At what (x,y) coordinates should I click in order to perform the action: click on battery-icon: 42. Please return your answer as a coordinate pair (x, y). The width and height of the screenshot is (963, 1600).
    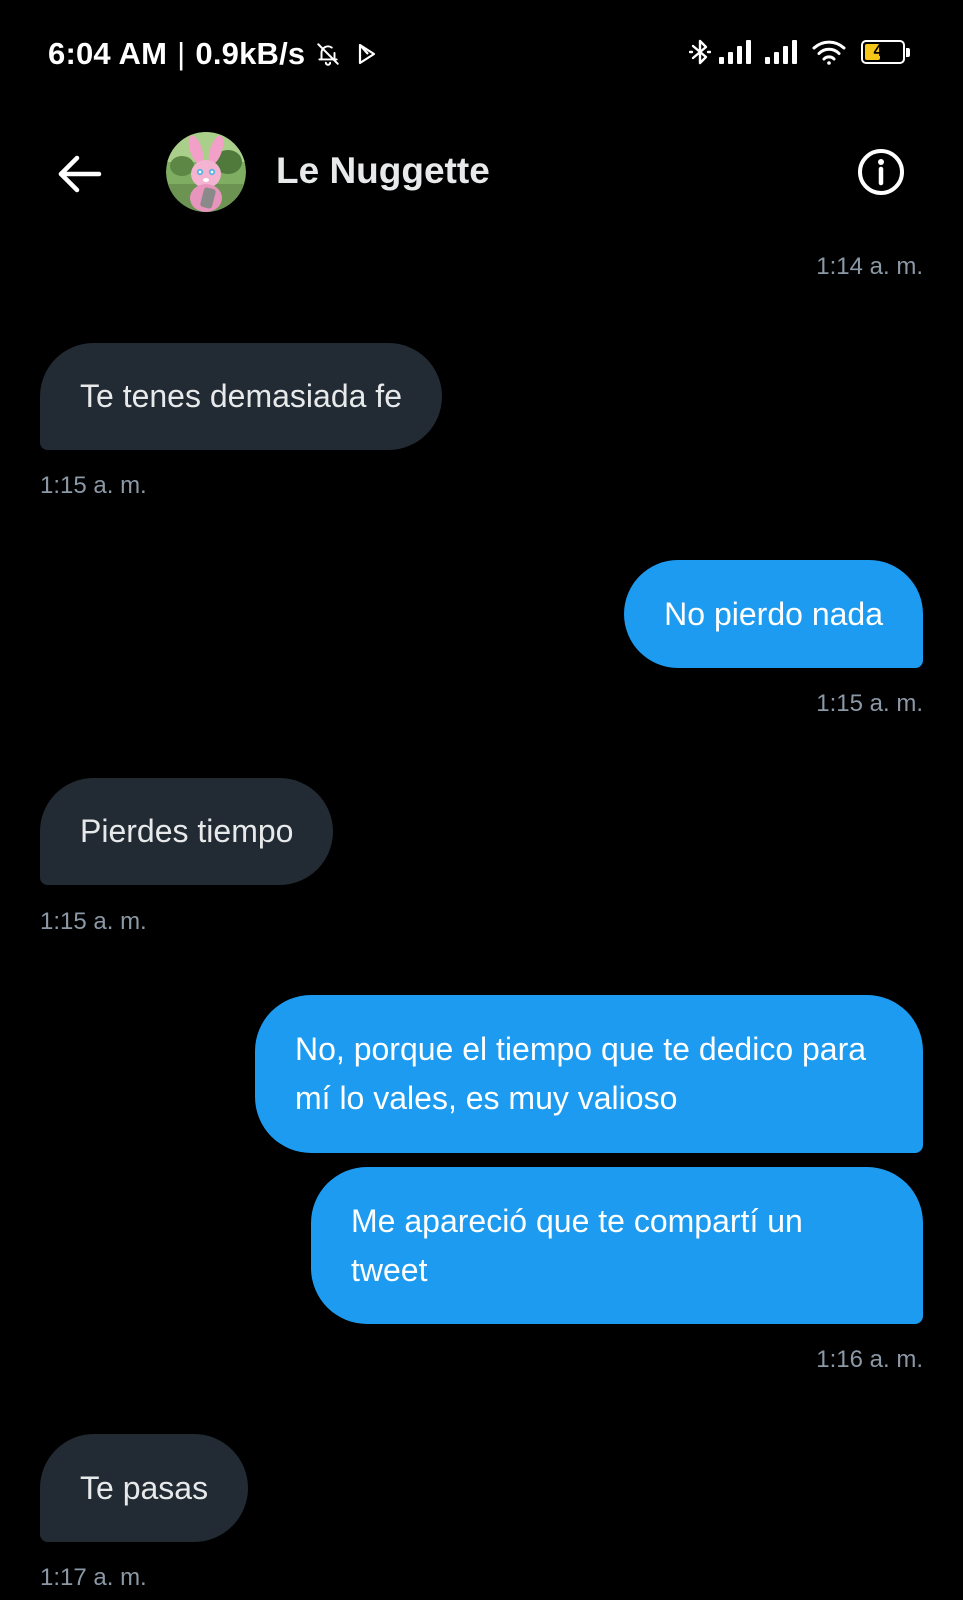
    Looking at the image, I should click on (885, 52).